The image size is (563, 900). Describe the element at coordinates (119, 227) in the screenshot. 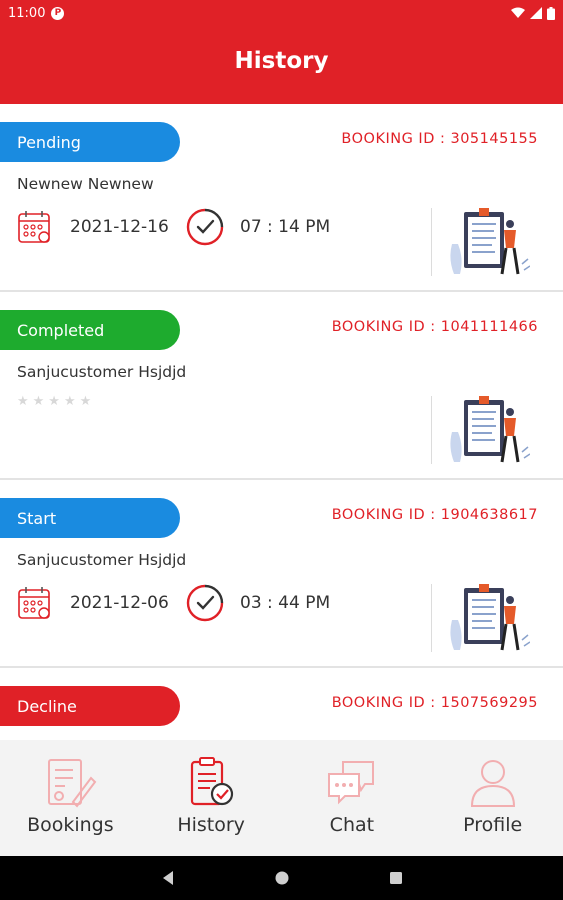

I see `booking-date: 2021-12-16` at that location.